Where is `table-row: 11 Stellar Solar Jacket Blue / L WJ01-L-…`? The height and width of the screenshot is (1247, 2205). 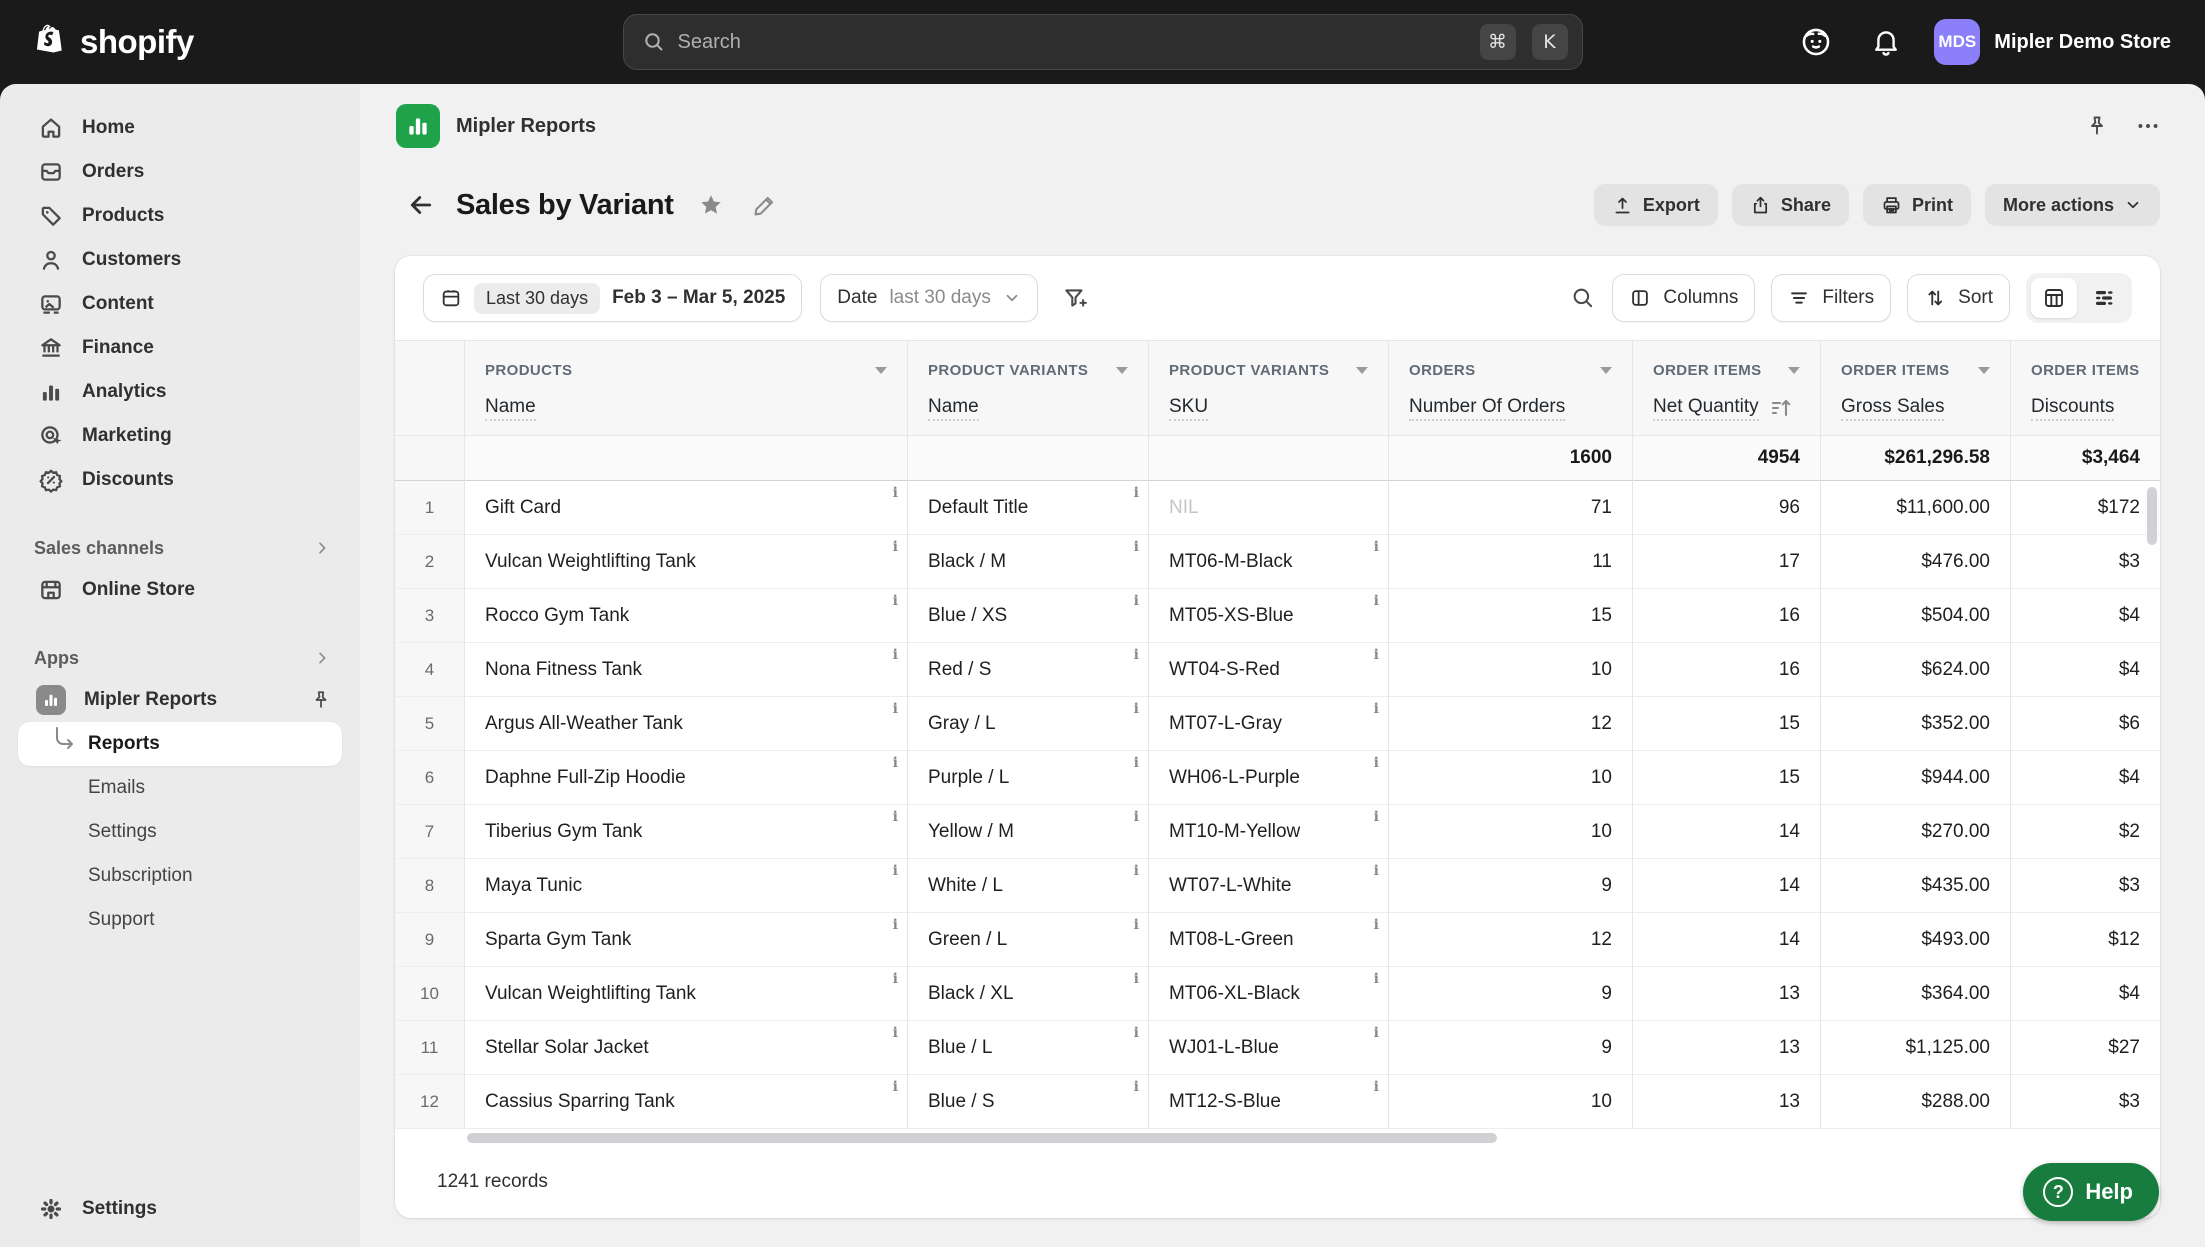
table-row: 11 Stellar Solar Jacket Blue / L WJ01-L-… is located at coordinates (1277, 1048).